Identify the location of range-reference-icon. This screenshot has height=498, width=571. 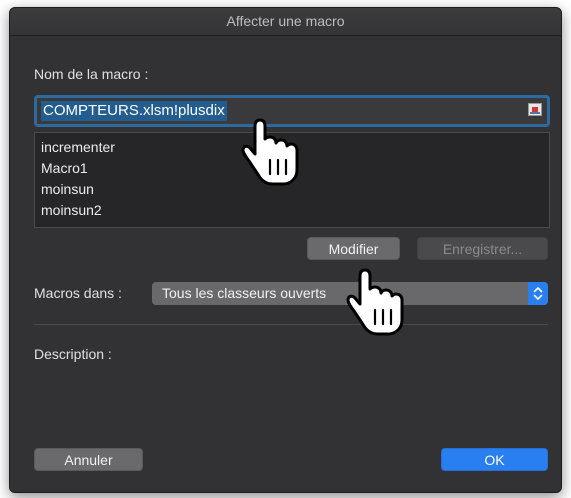
(535, 109).